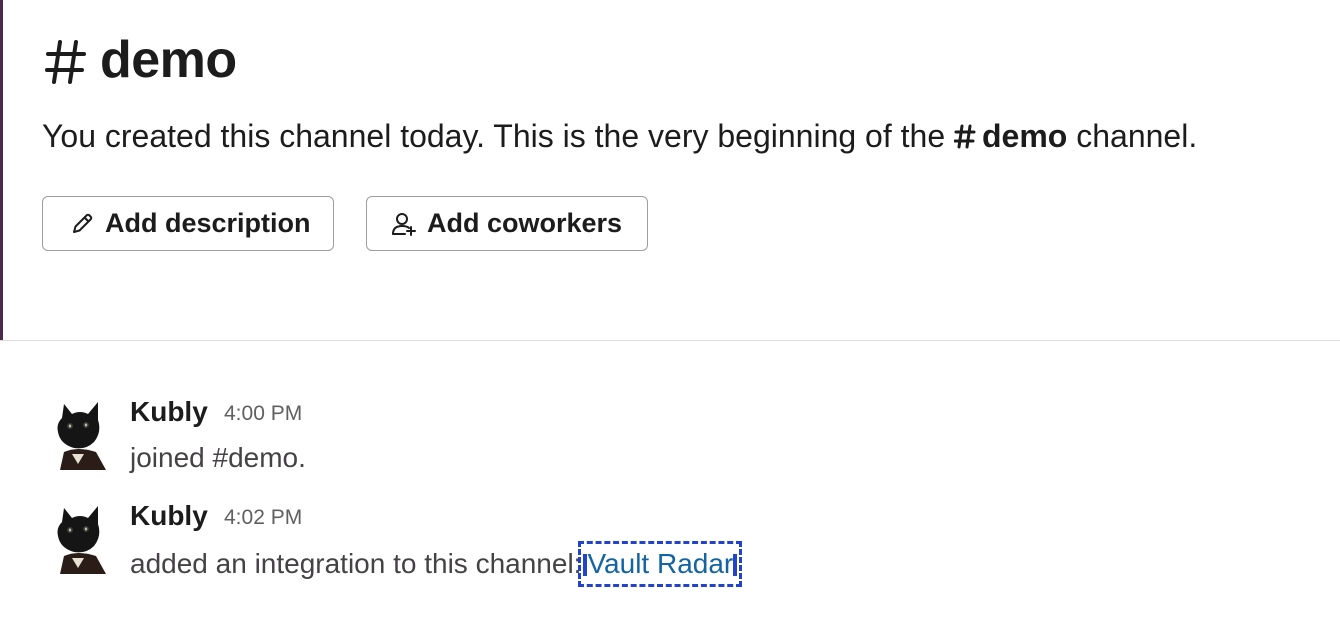 The image size is (1340, 620). What do you see at coordinates (263, 518) in the screenshot?
I see `message-timestamp: 4:02 PM` at bounding box center [263, 518].